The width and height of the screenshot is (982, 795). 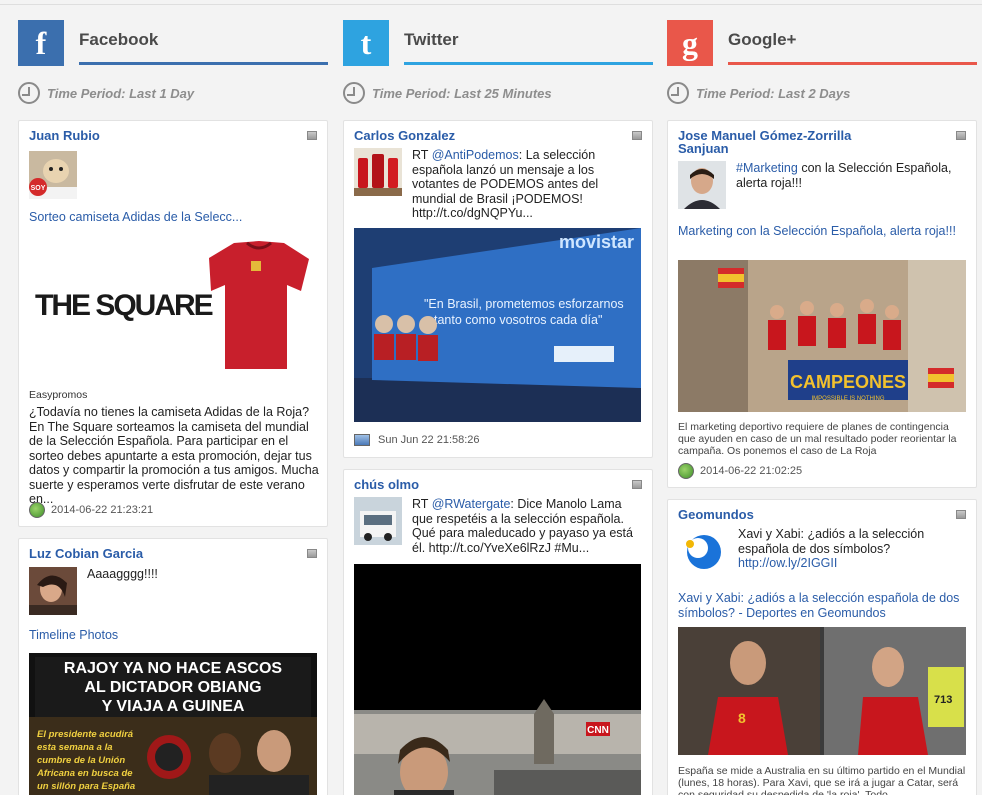 I want to click on post-author: Geomundos, so click(x=716, y=514).